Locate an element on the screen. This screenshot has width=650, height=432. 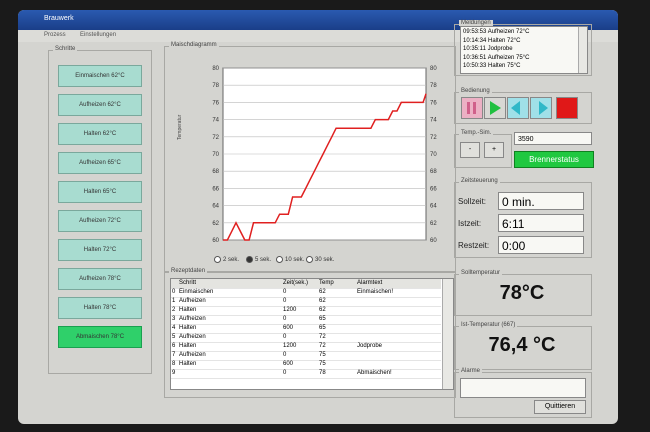
table-cell-alarm: Abmaischen! is located at coordinates (374, 373).